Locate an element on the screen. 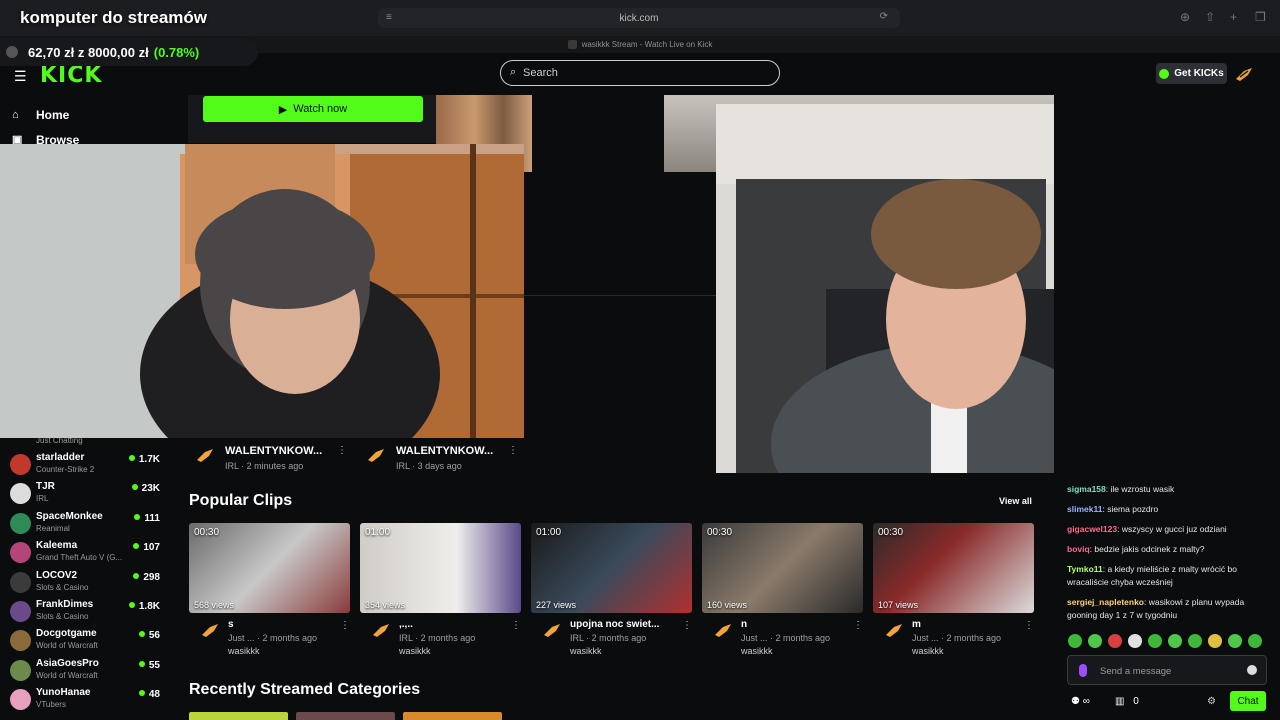  watch-now-button: ▶ Watch now is located at coordinates (313, 109).